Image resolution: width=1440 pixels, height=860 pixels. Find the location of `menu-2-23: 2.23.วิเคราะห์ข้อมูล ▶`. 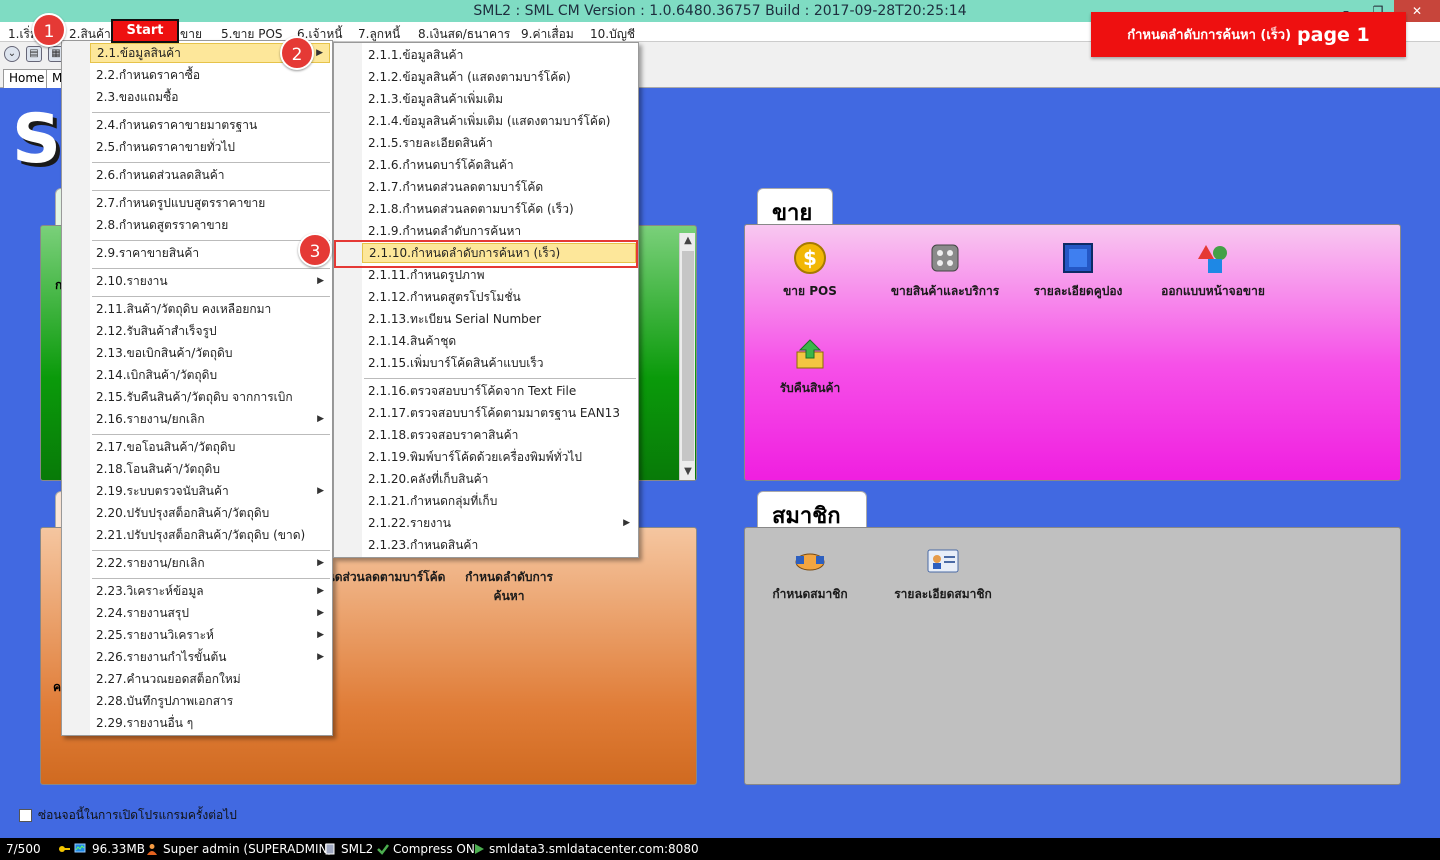

menu-2-23: 2.23.วิเคราะห์ข้อมูล ▶ is located at coordinates (210, 591).